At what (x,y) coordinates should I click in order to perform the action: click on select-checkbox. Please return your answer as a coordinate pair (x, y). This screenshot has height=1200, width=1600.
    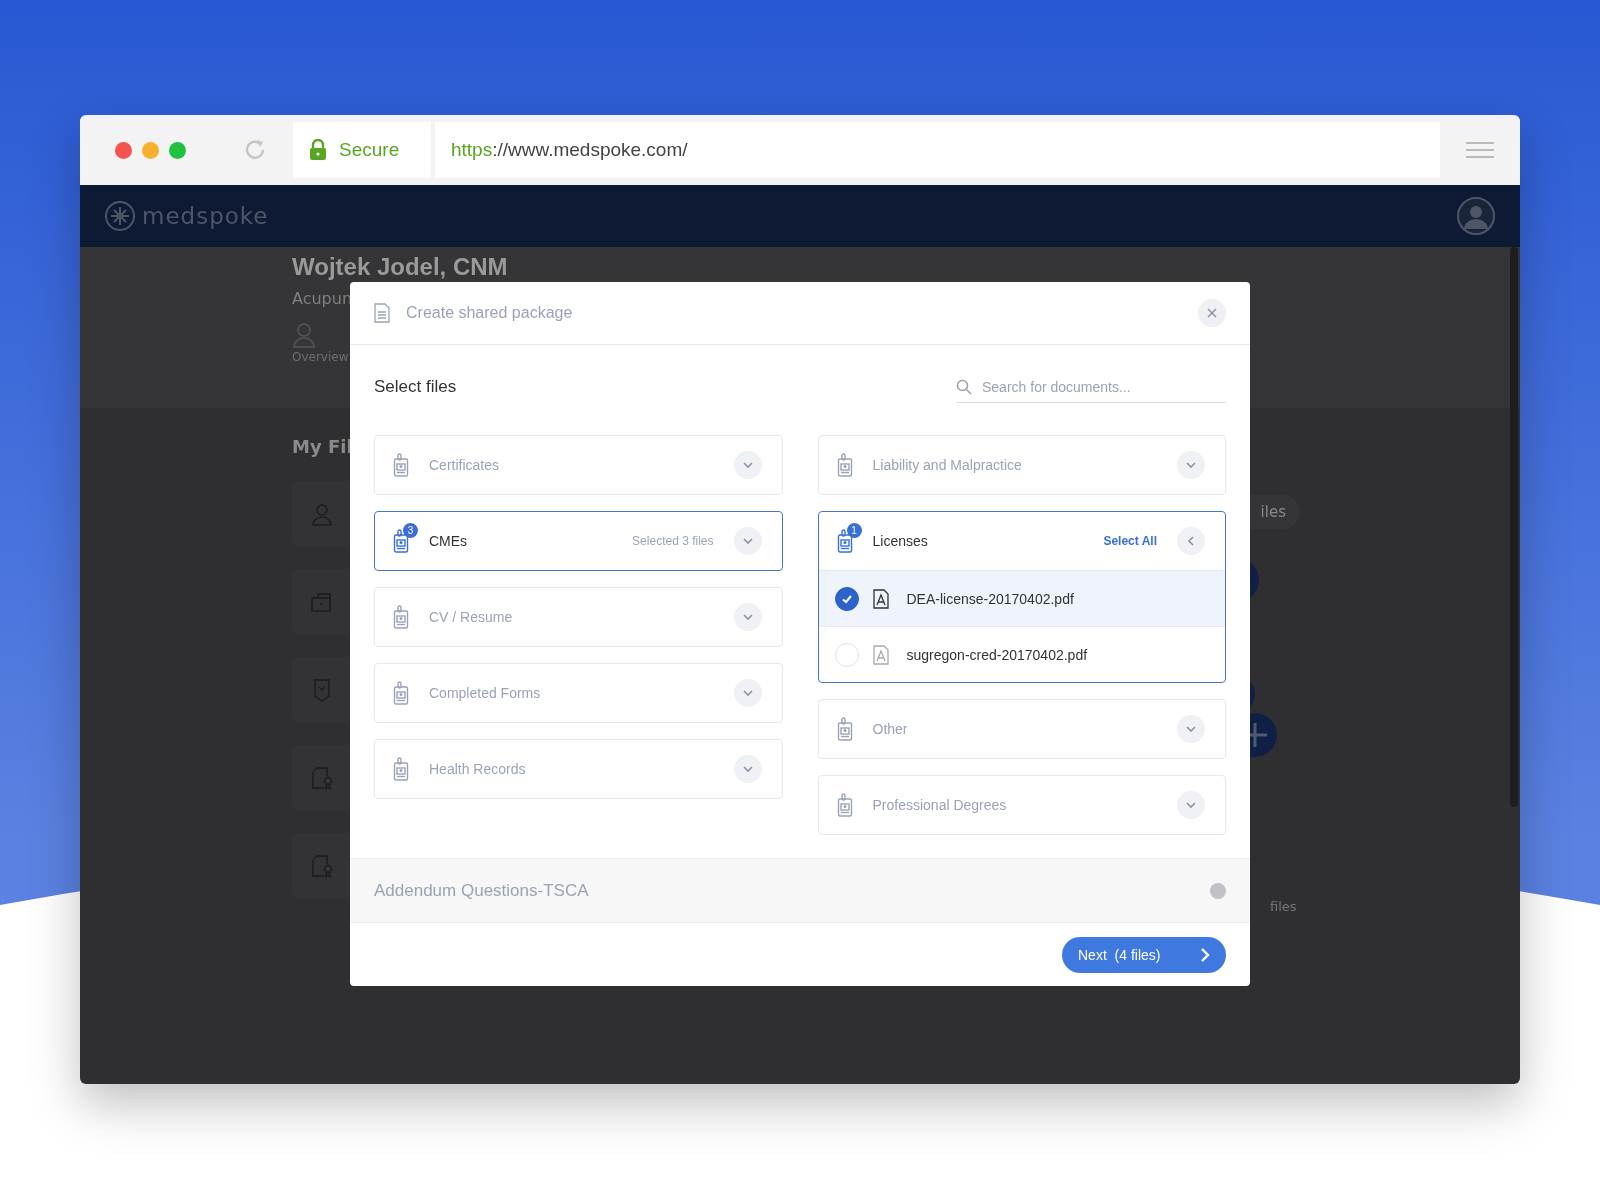
    Looking at the image, I should click on (846, 598).